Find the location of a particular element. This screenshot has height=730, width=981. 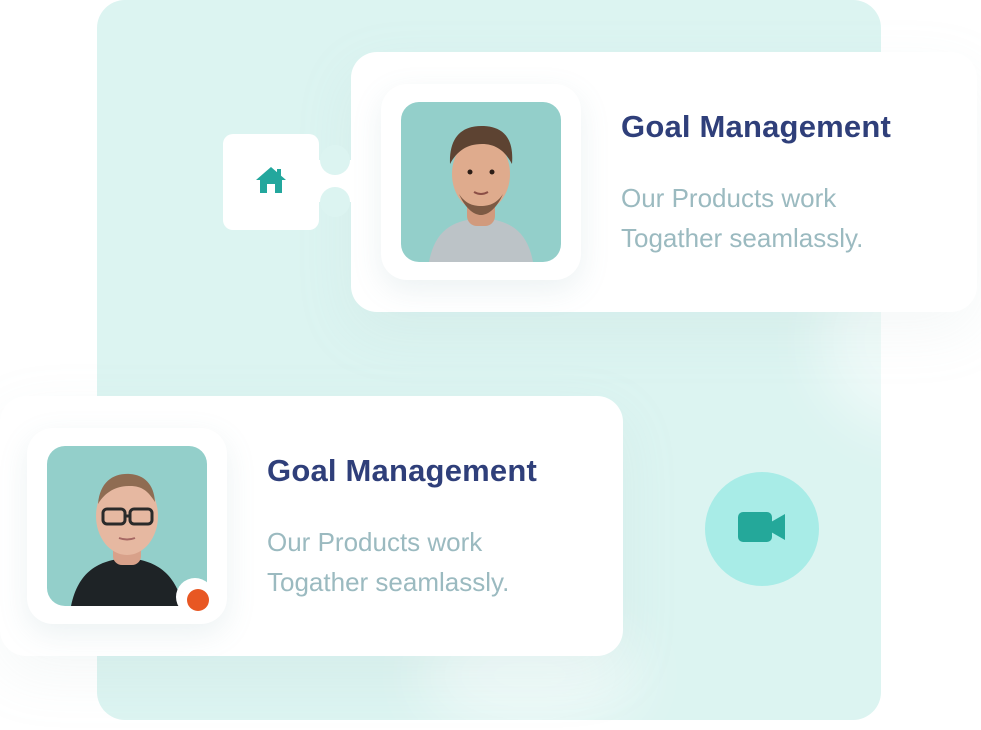

home-icon is located at coordinates (271, 182).